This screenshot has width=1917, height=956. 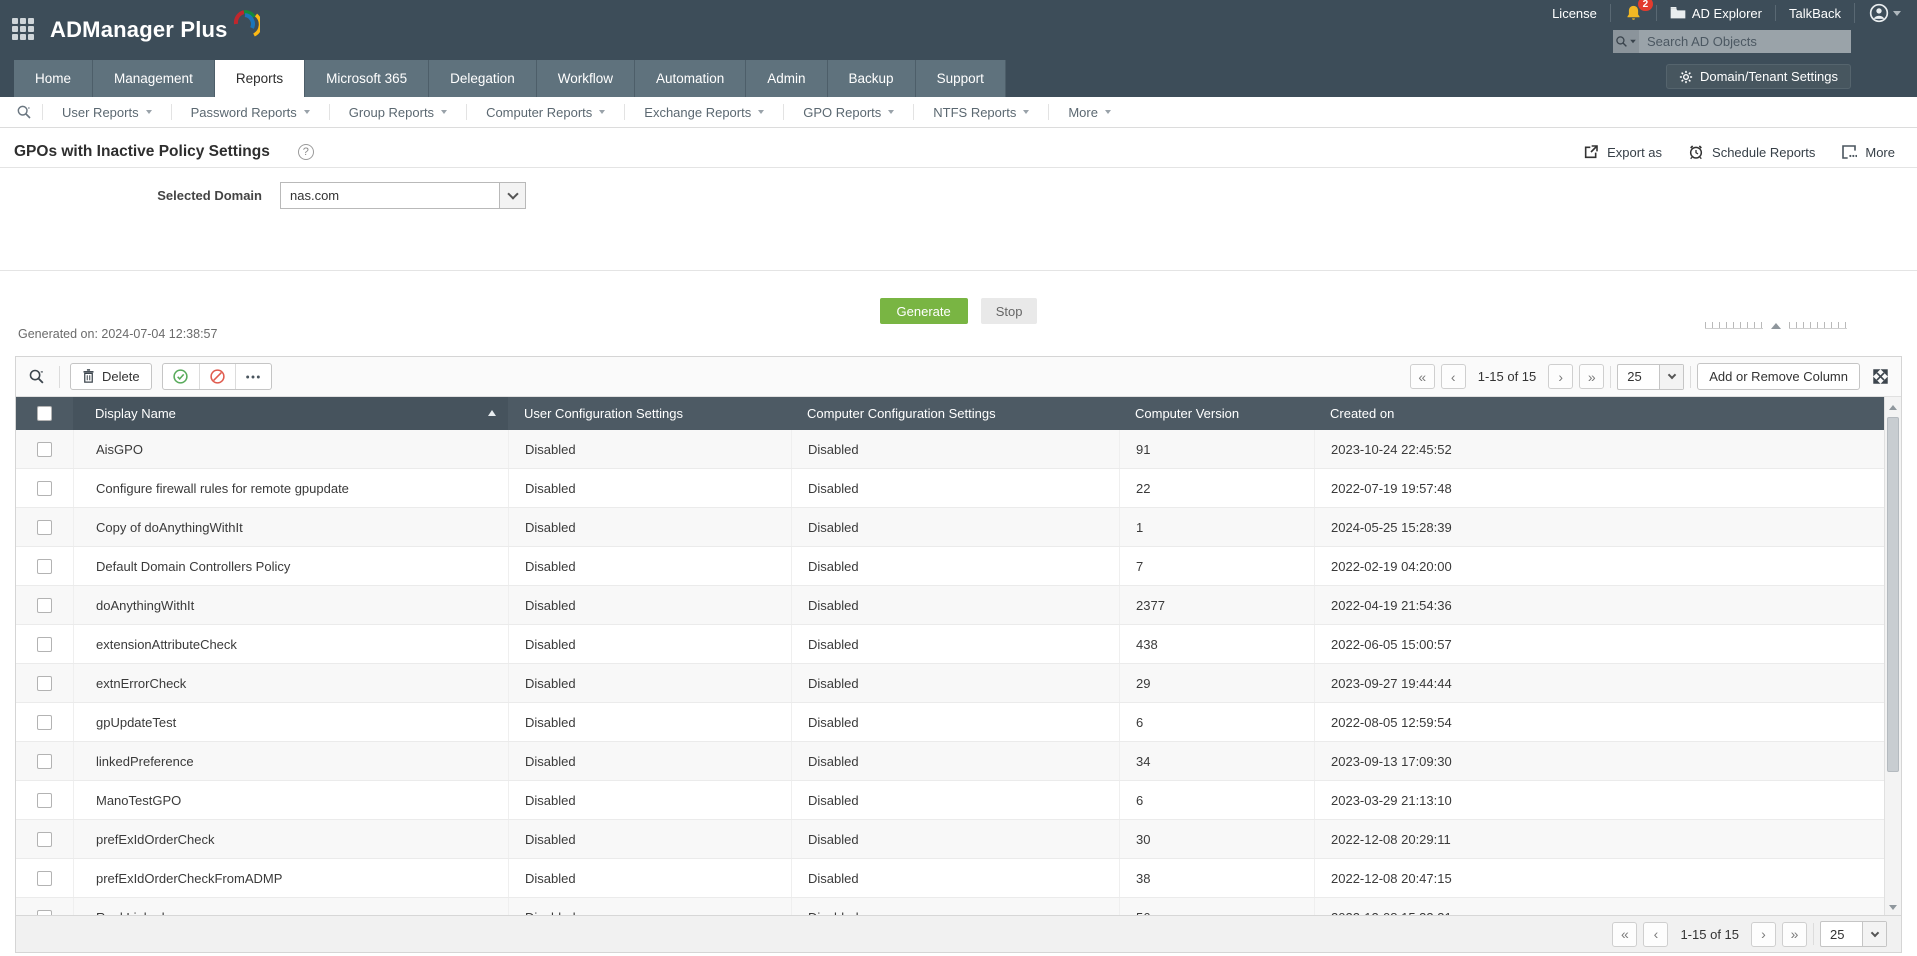 I want to click on enable-button, so click(x=181, y=376).